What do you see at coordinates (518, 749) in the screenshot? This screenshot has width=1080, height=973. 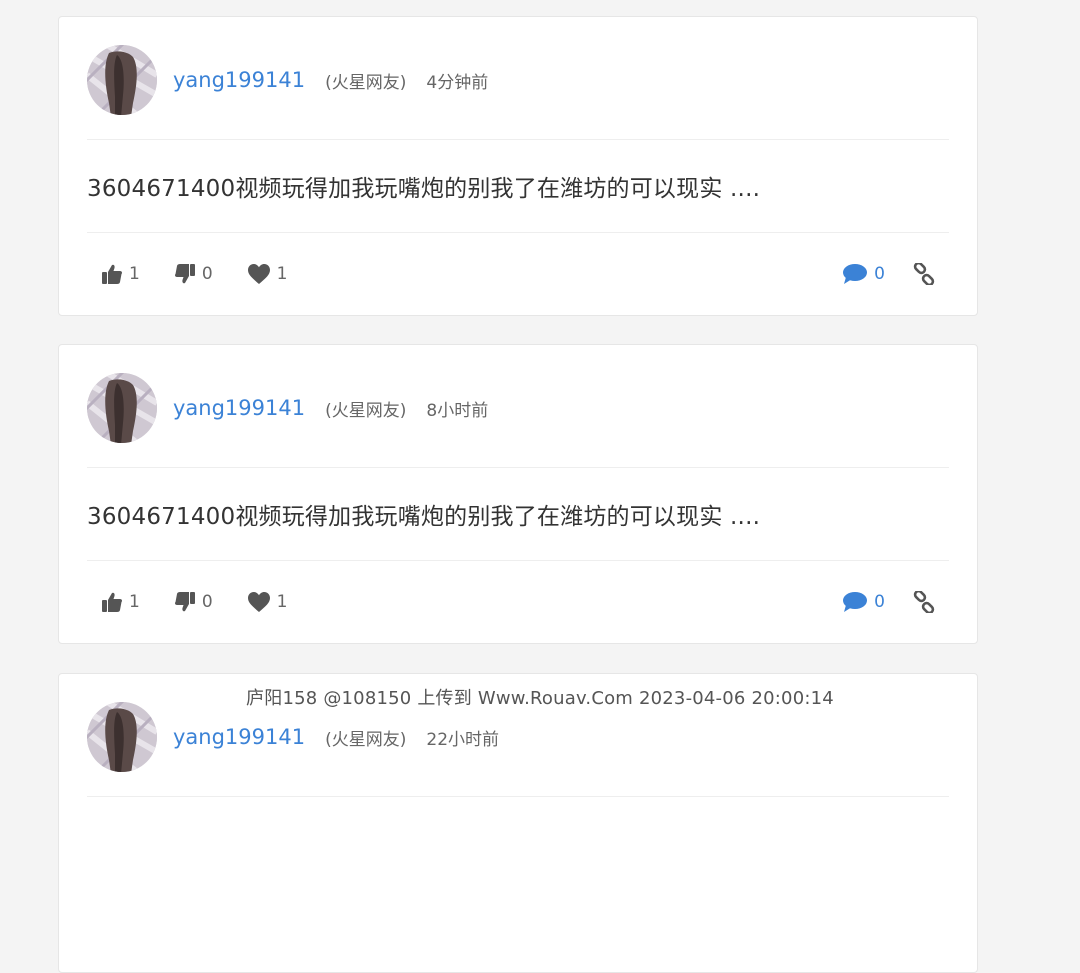 I see `comment-header: yang199141 (火星网友) 22小时前` at bounding box center [518, 749].